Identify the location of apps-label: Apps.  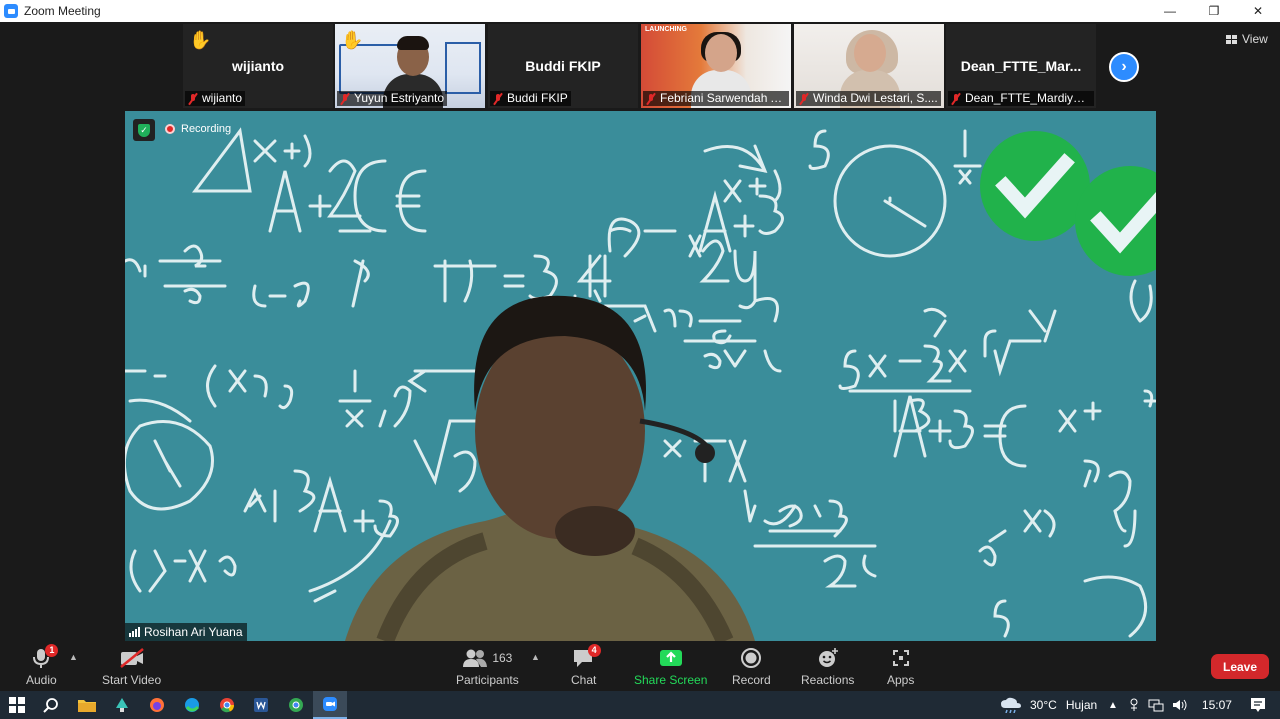
(901, 680).